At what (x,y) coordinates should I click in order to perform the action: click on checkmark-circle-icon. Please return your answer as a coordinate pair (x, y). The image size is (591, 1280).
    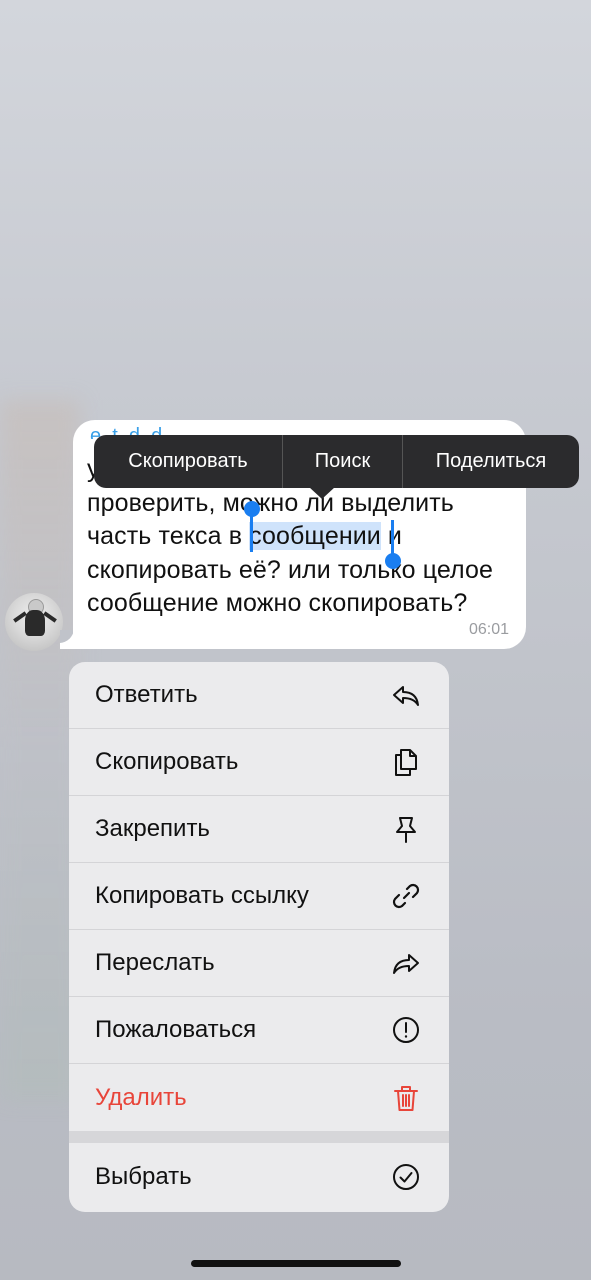
    Looking at the image, I should click on (406, 1177).